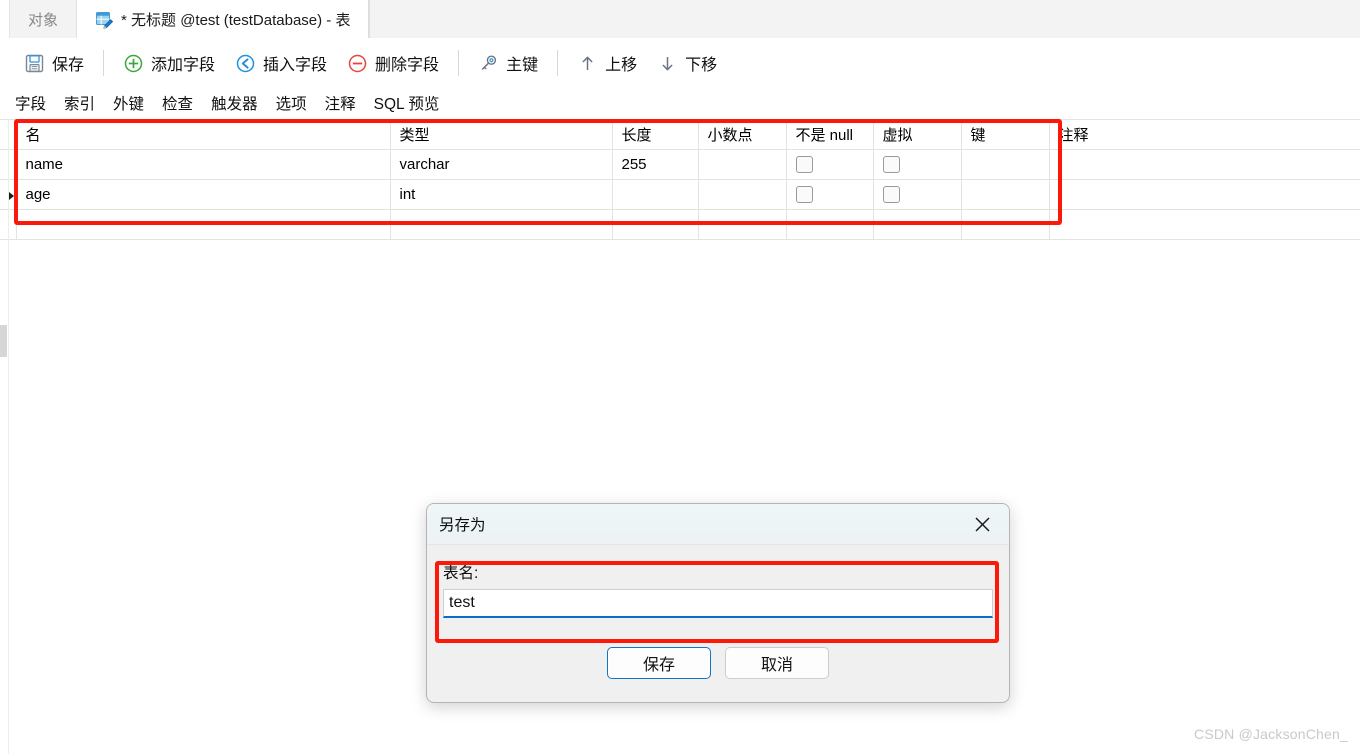  I want to click on window-tab-table-designer: * 无标题 @test (testDatabase) - 表, so click(223, 19).